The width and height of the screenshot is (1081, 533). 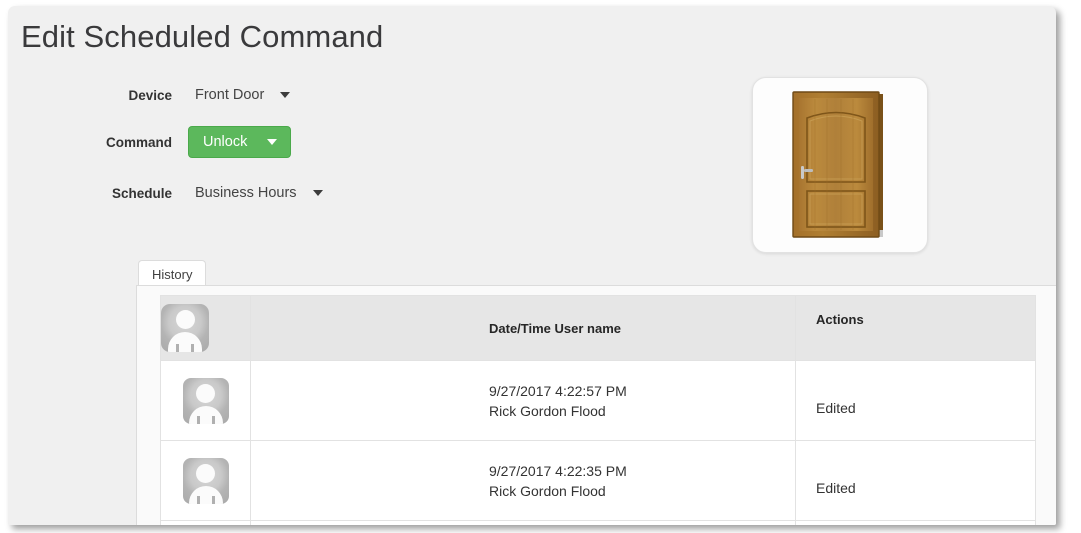 I want to click on grid-header-row: Date/Time User name Actions, so click(x=598, y=328).